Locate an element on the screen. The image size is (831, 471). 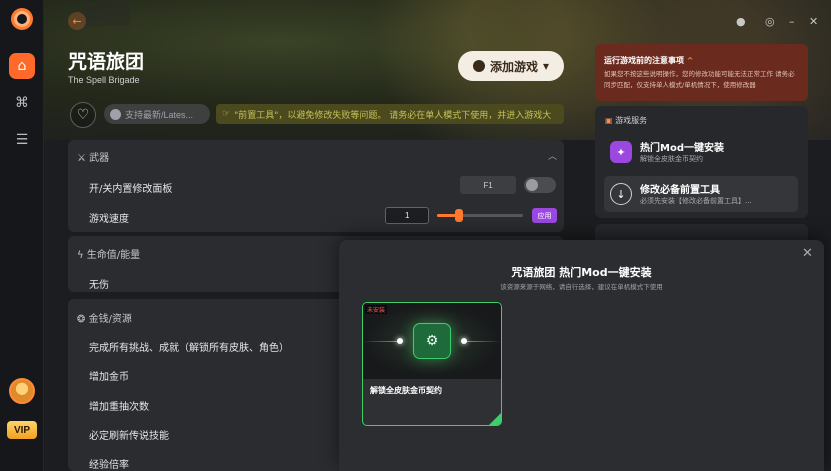
weapon-icon: ⚔ is located at coordinates (83, 158).